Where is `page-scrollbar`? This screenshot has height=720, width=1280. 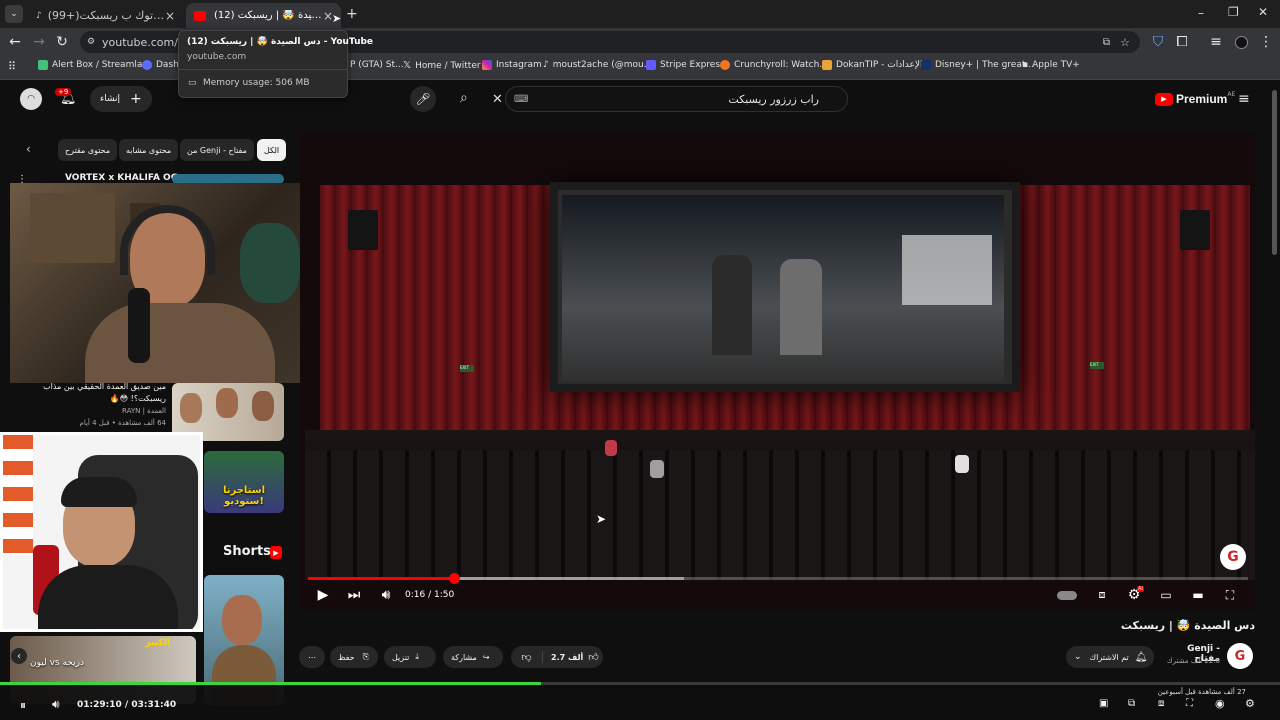 page-scrollbar is located at coordinates (1274, 172).